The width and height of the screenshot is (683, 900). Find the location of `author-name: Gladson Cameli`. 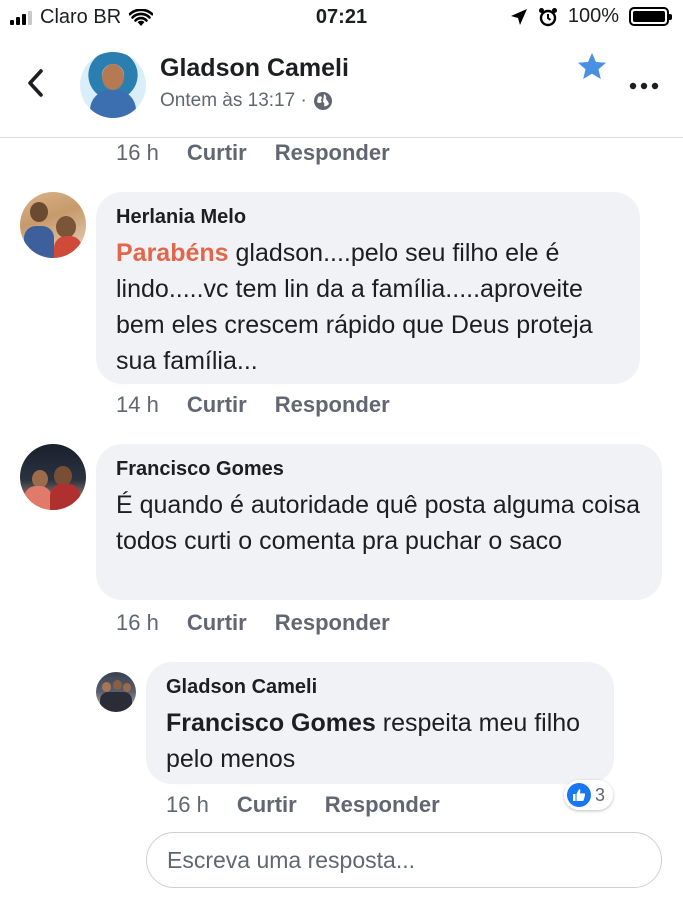

author-name: Gladson Cameli is located at coordinates (254, 68).